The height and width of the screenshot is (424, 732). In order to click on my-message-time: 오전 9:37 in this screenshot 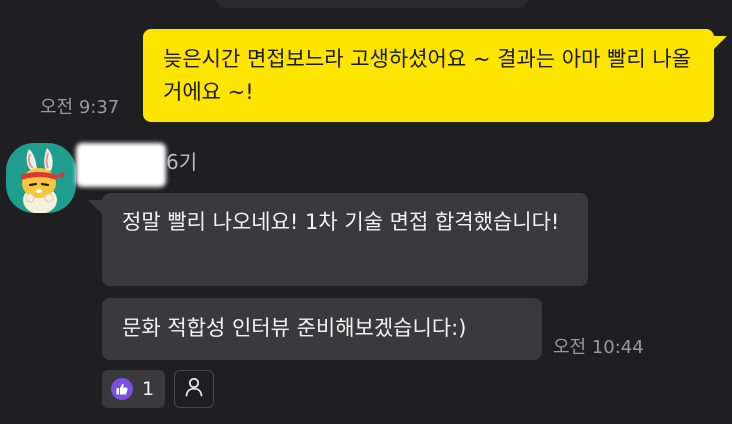, I will do `click(80, 107)`.